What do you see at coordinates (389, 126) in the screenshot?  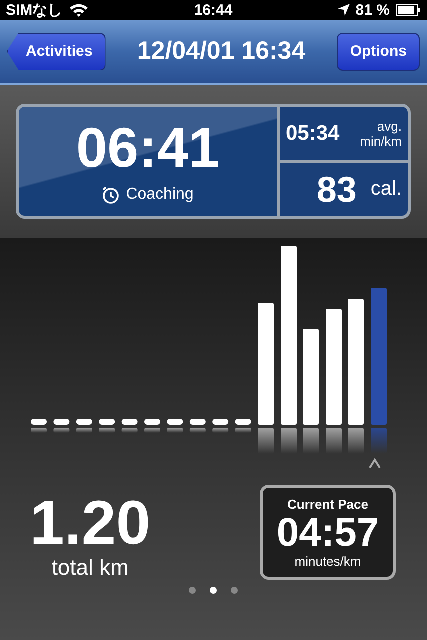 I see `avg-label: avg.` at bounding box center [389, 126].